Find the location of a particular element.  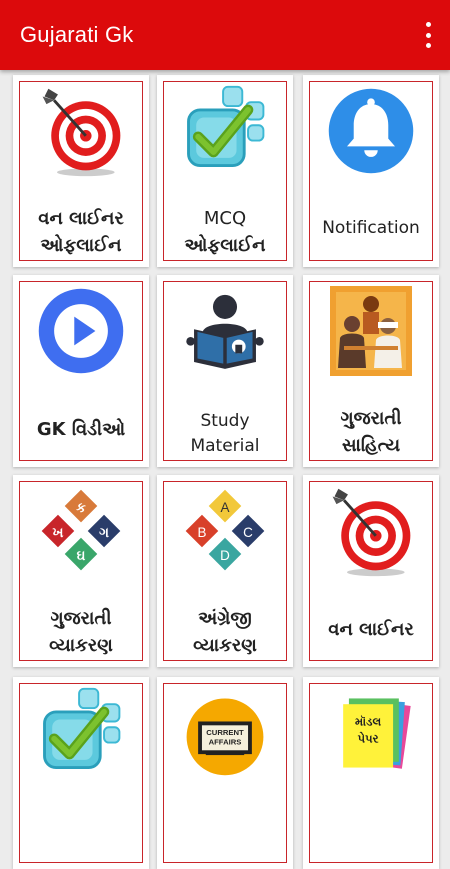

letter-c: C is located at coordinates (248, 532).